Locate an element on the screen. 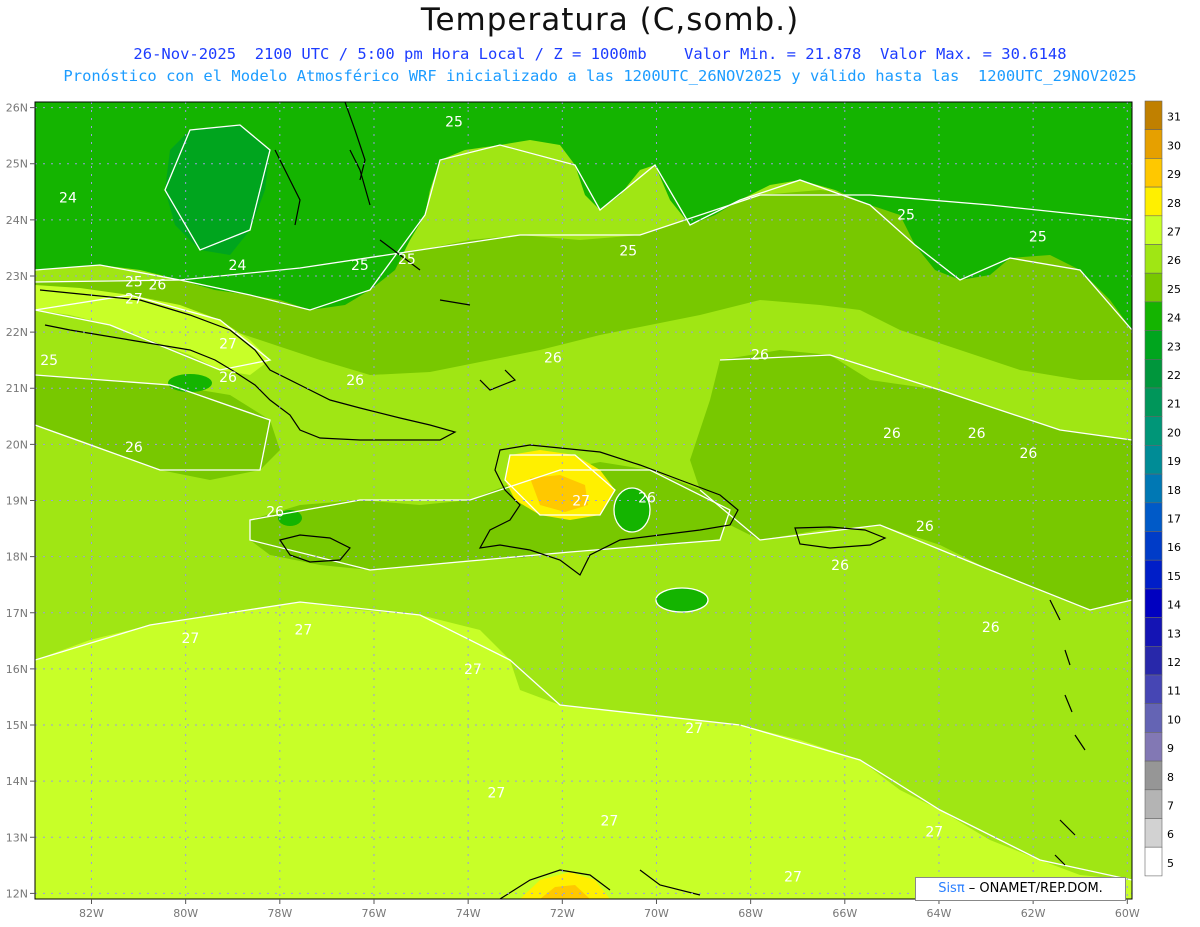  colorbar-label: 11 is located at coordinates (1174, 691).